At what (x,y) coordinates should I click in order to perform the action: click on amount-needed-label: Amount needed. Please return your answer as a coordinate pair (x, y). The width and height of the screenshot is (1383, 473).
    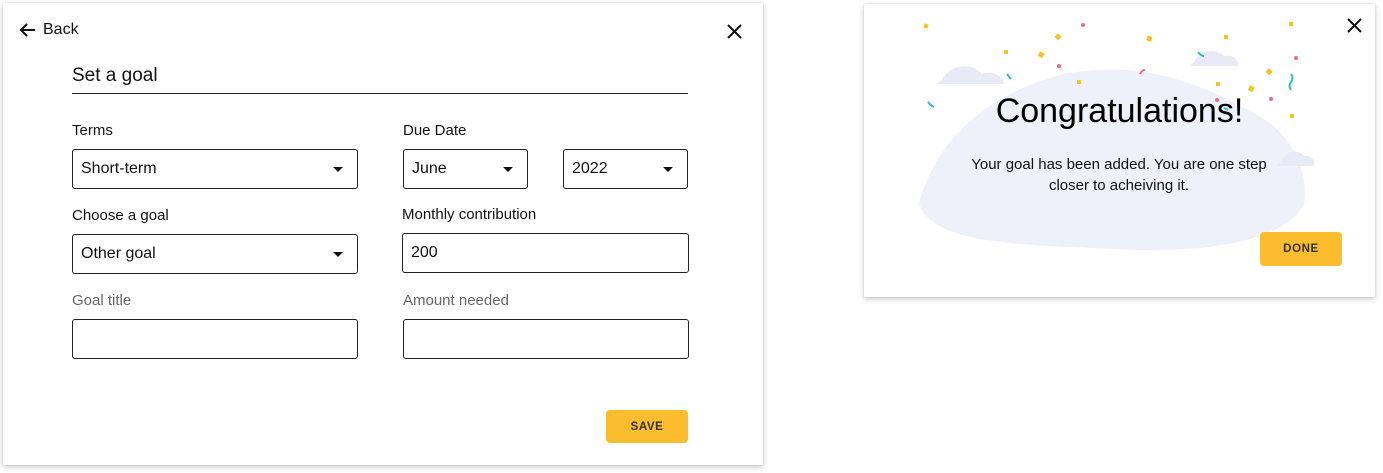
    Looking at the image, I should click on (456, 300).